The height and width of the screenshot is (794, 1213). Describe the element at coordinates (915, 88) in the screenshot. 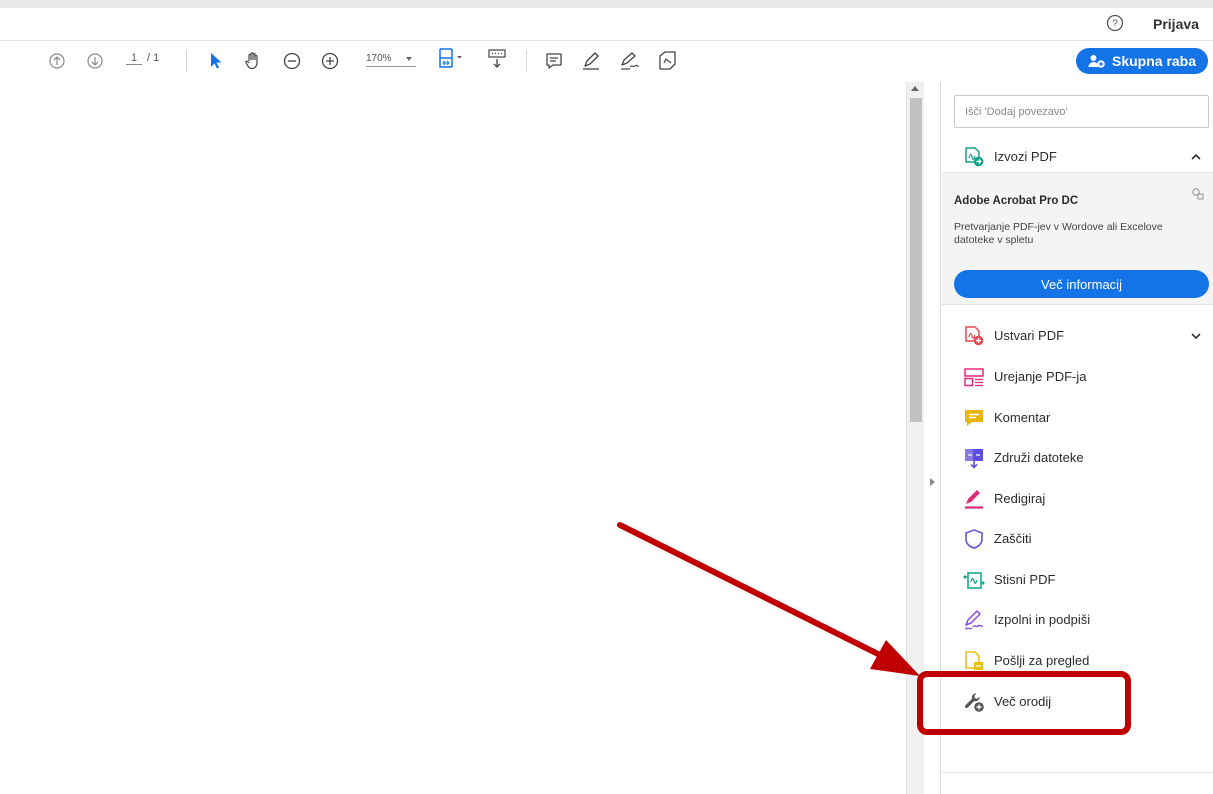

I see `scroll-up-arrow-icon` at that location.